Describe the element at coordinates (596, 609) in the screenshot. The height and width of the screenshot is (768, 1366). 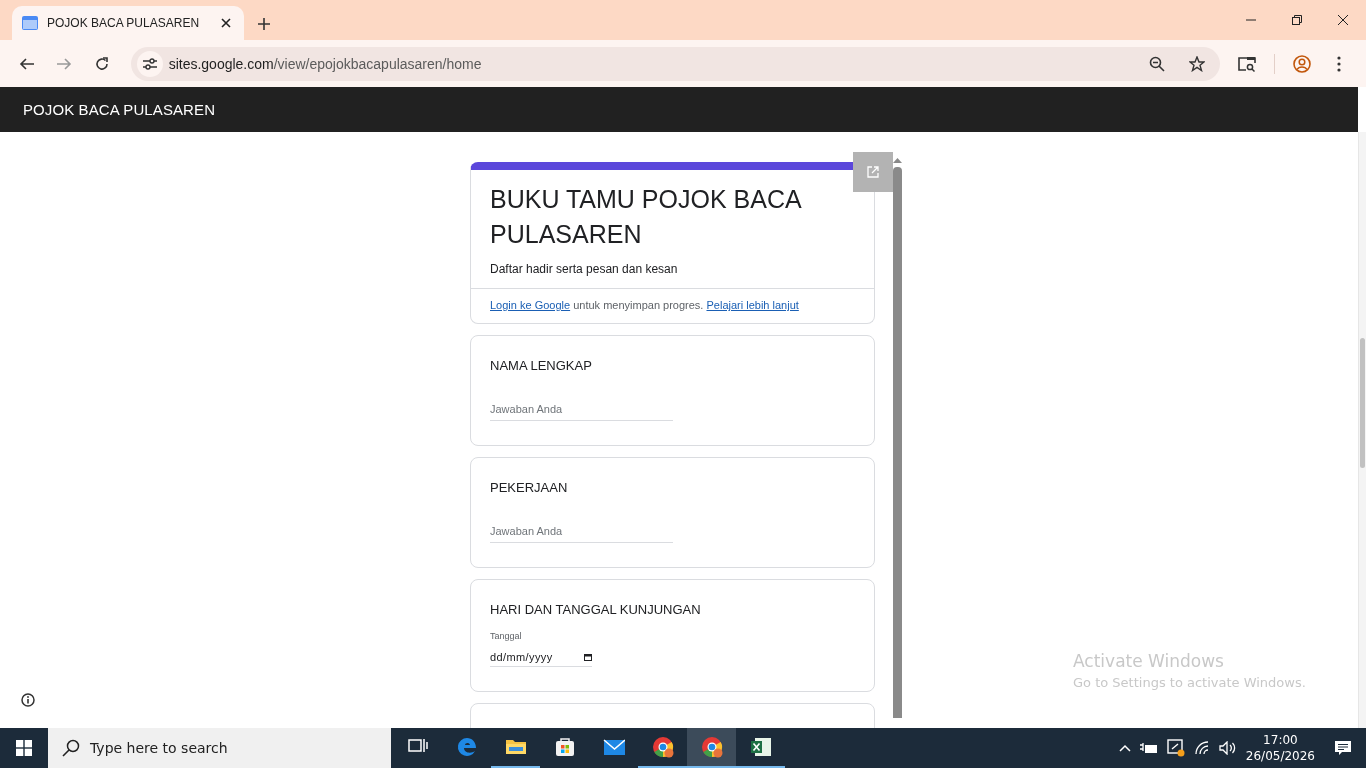
I see `question-title: HARI DAN TANGGAL KUNJUNGAN` at that location.